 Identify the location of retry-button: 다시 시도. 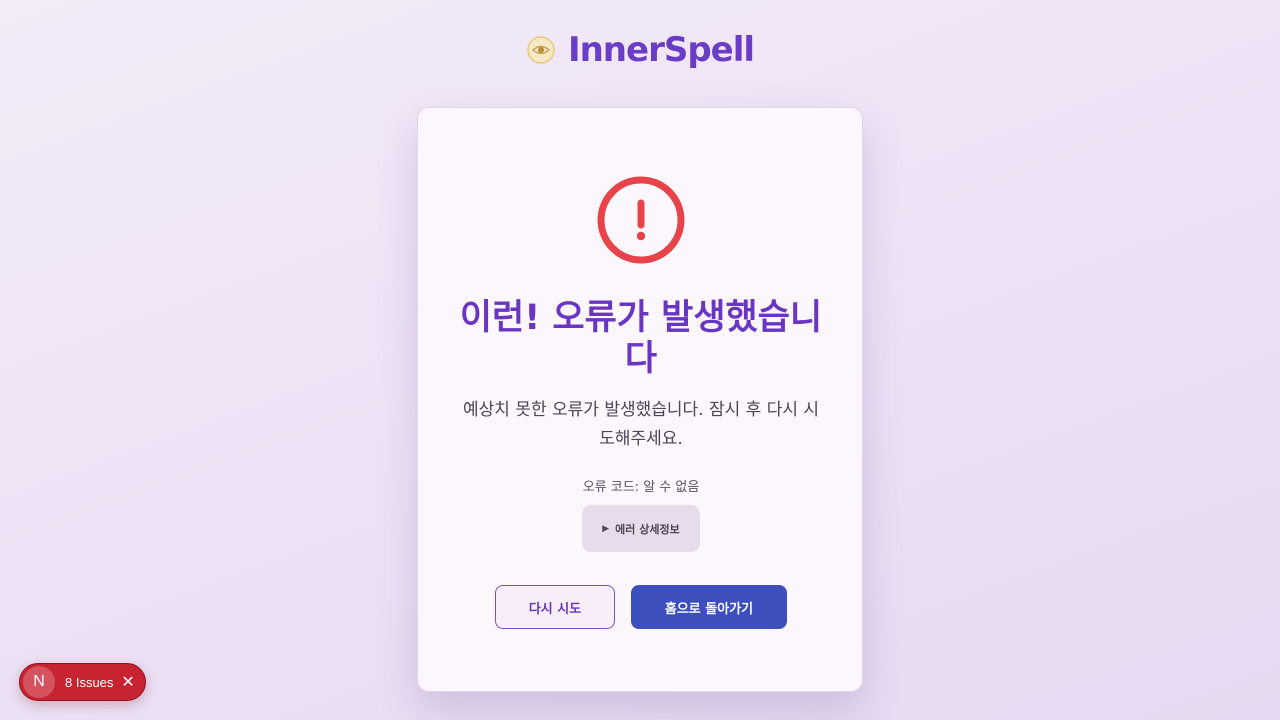
(555, 607).